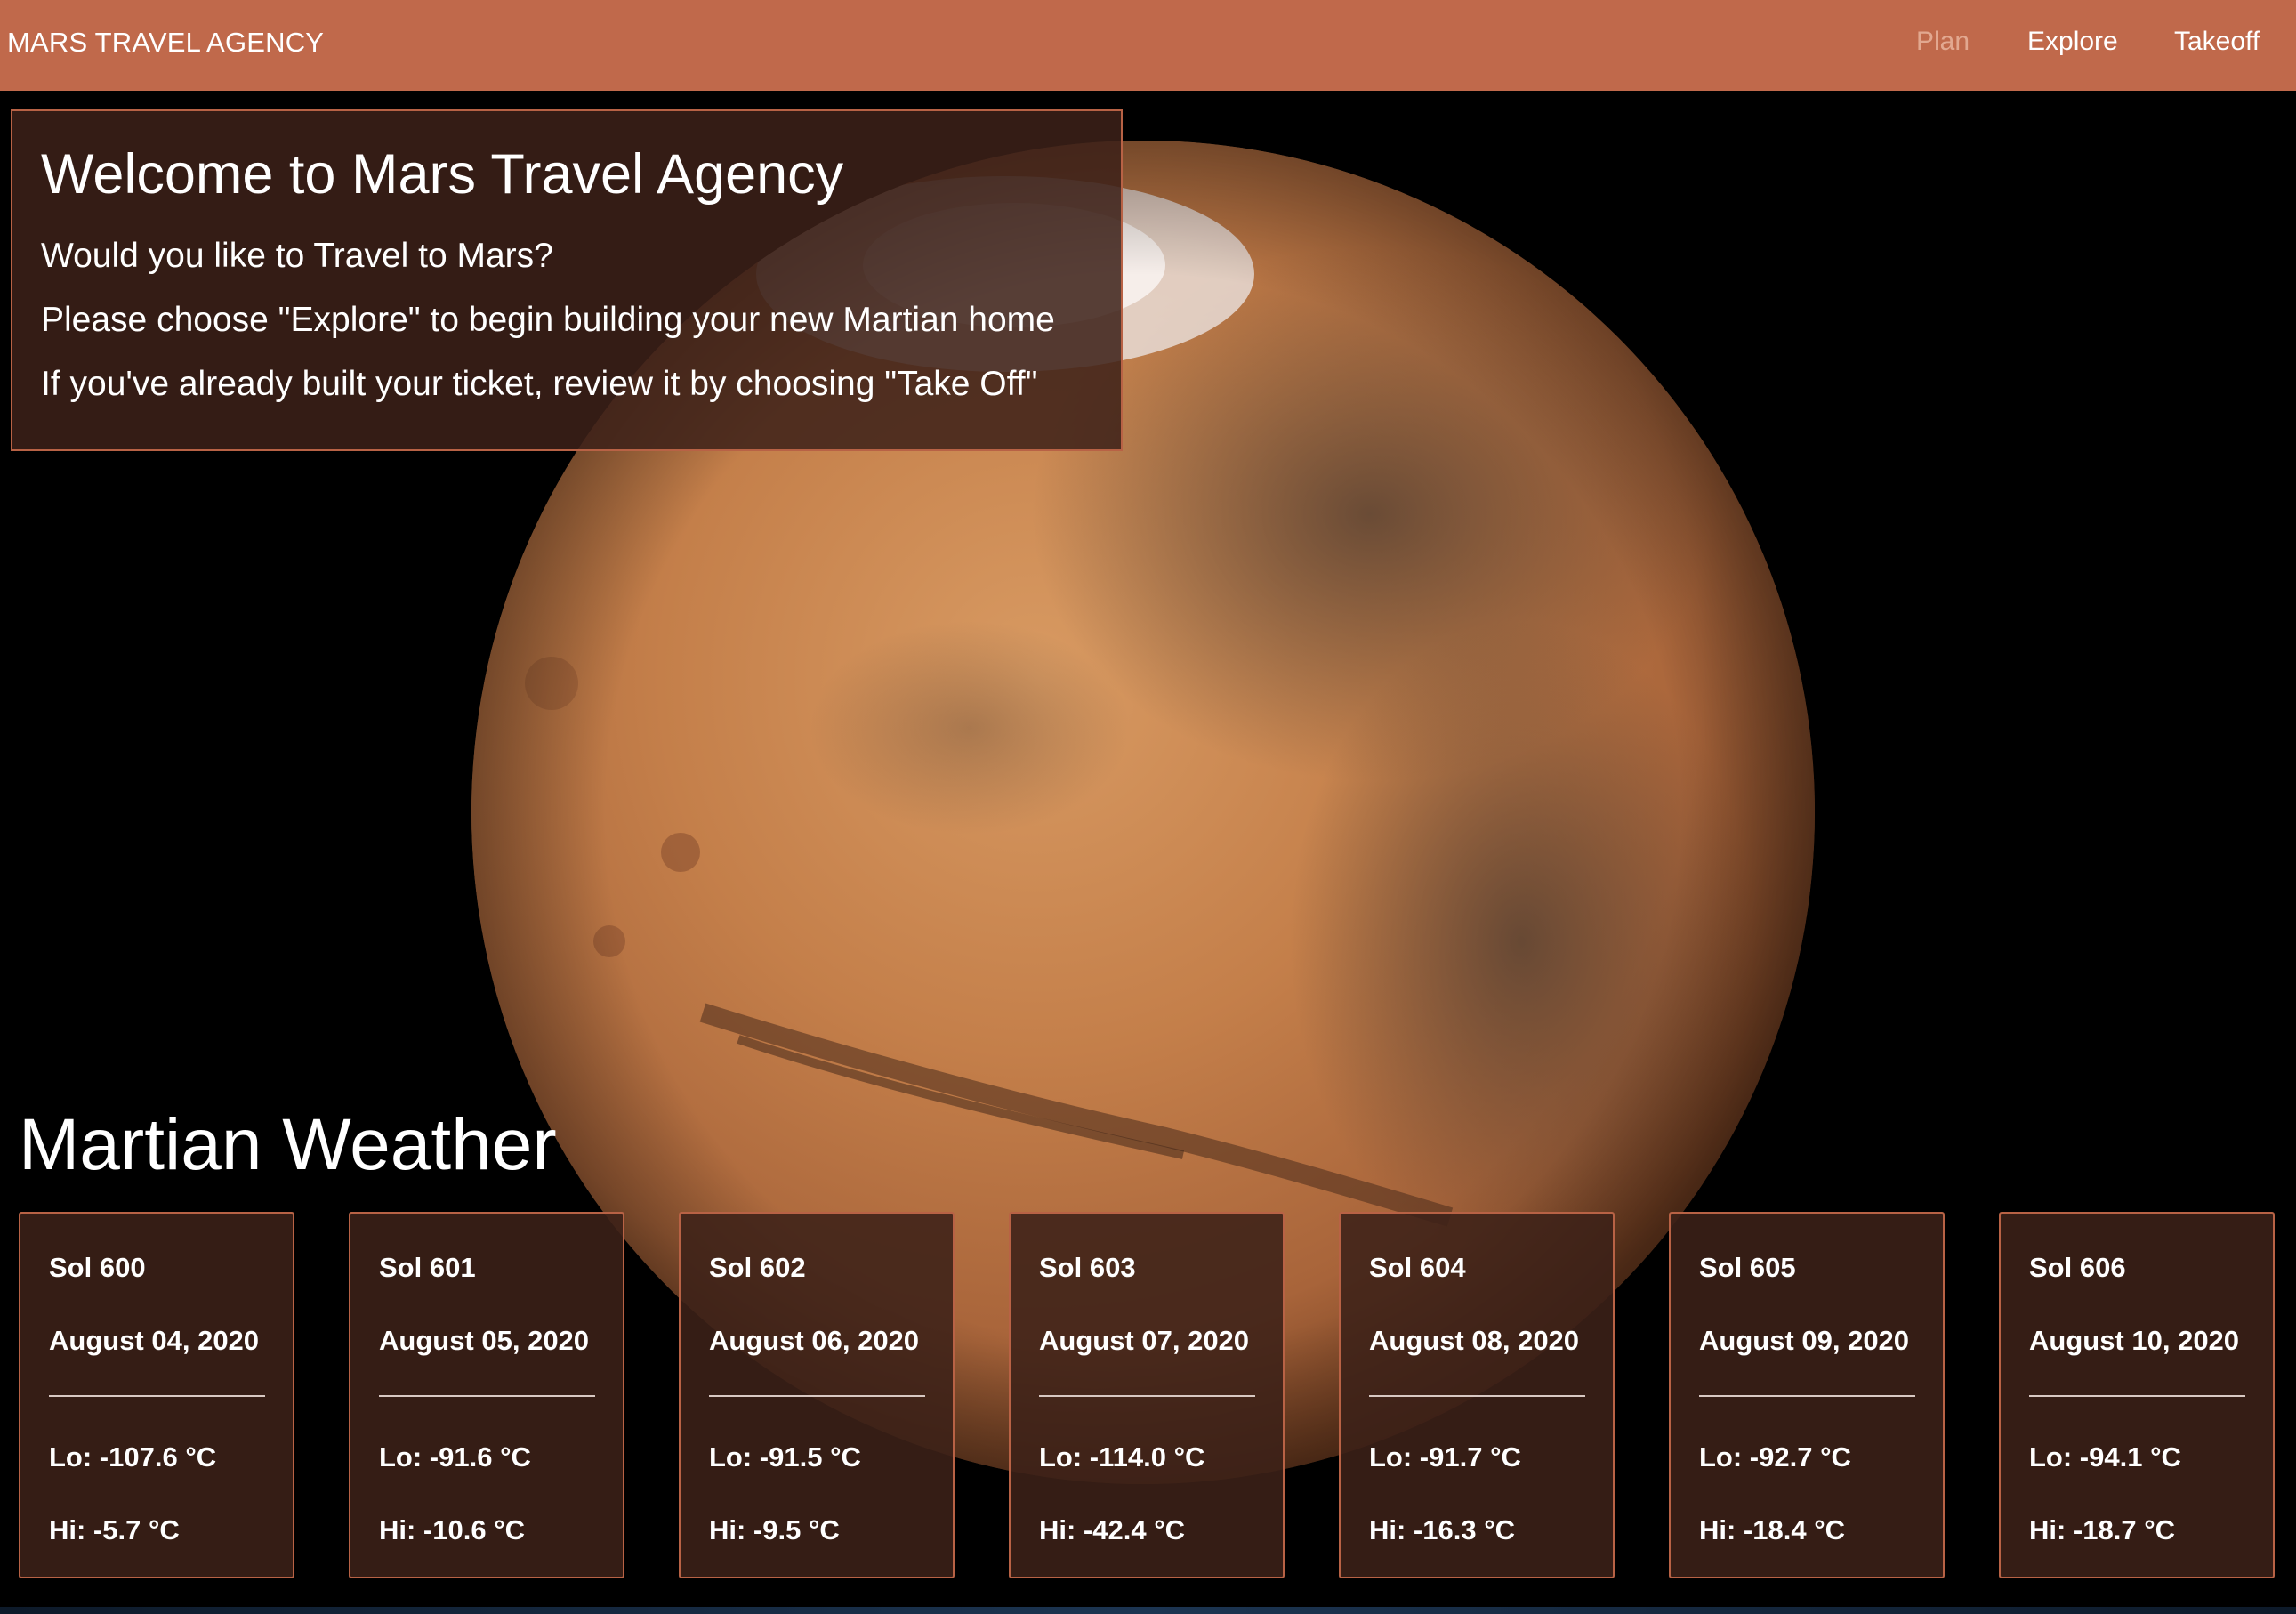 The image size is (2296, 1614). Describe the element at coordinates (2217, 42) in the screenshot. I see `nav-takeoff: Takeoff` at that location.